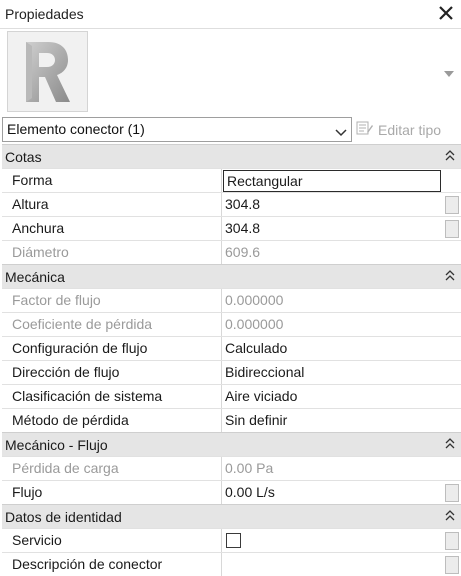 The width and height of the screenshot is (461, 576). I want to click on property-value: 0.00 Pa, so click(249, 468).